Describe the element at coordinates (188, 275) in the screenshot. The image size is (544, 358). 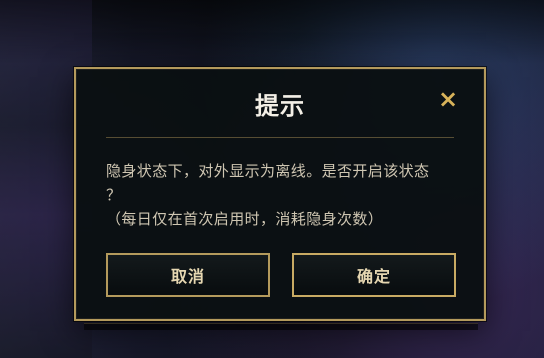
I see `cancel-button: 取消` at that location.